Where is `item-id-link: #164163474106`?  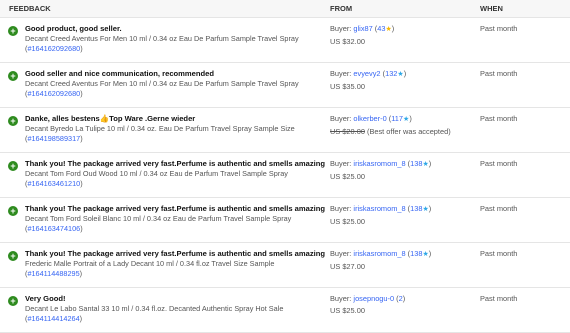 item-id-link: #164163474106 is located at coordinates (53, 228).